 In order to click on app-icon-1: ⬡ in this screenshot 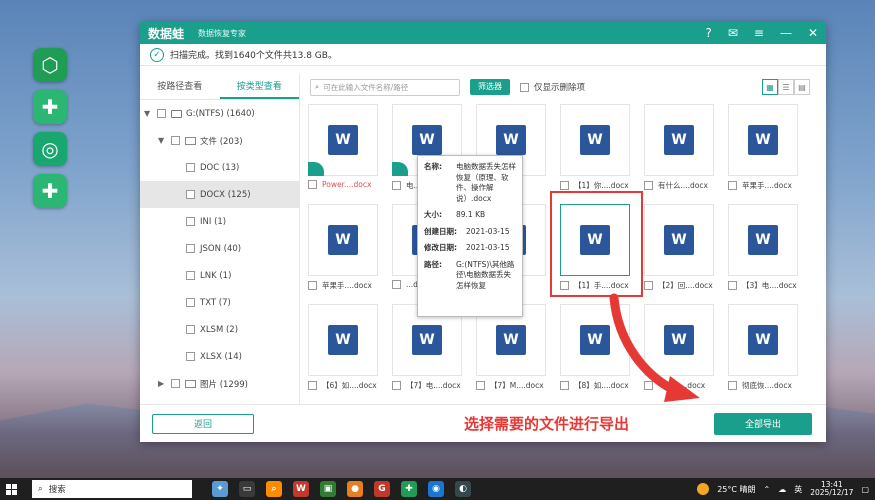, I will do `click(50, 65)`.